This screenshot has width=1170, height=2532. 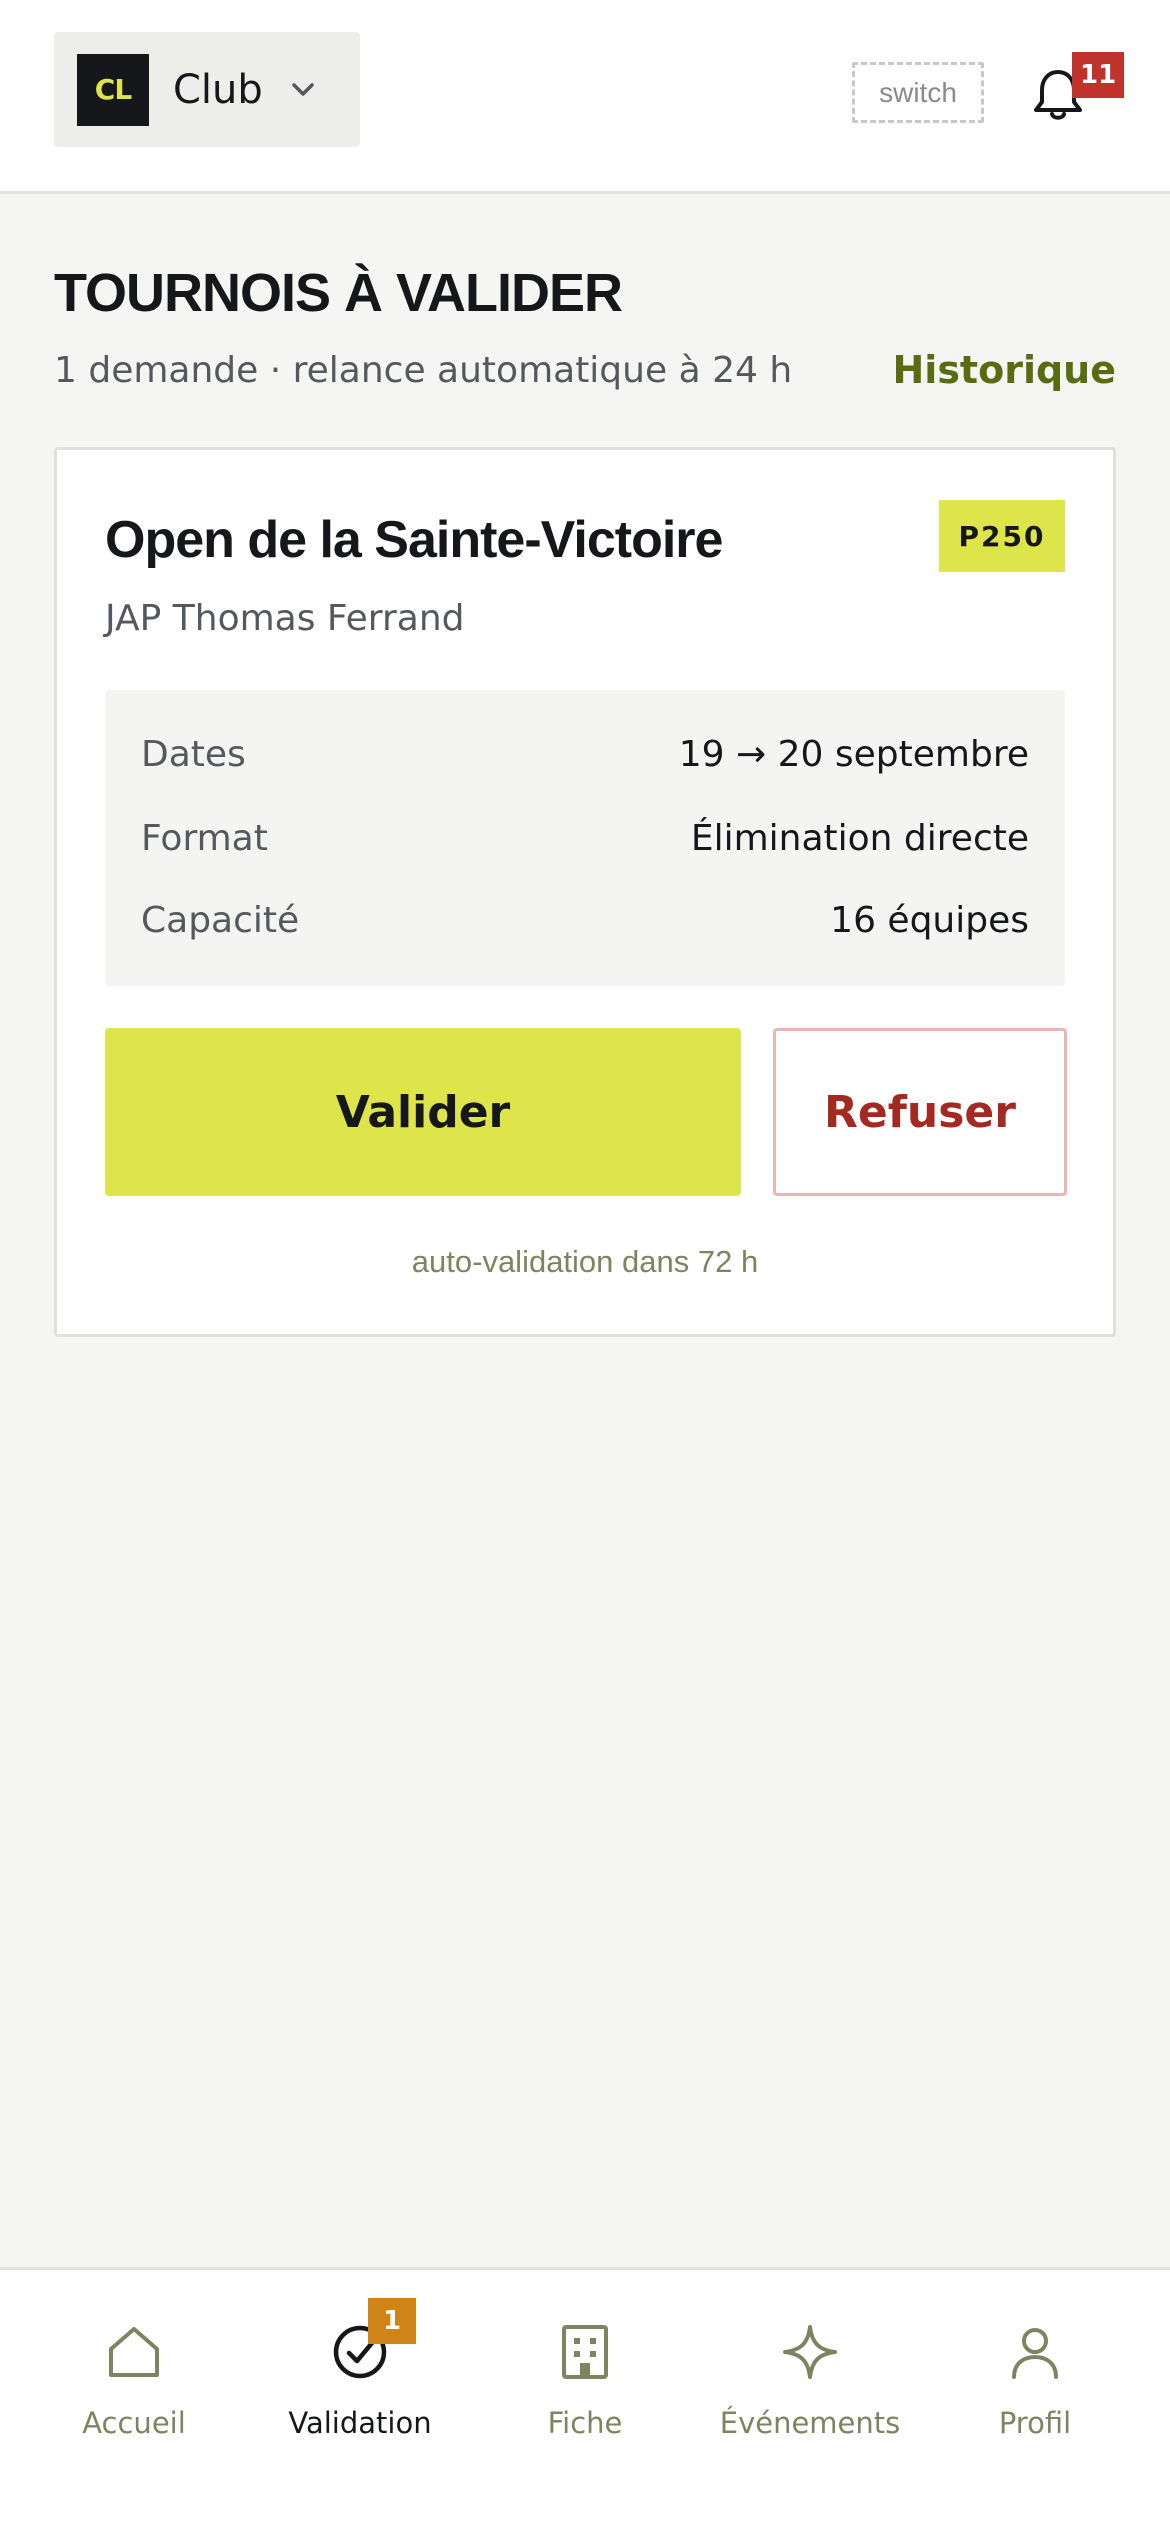 What do you see at coordinates (920, 1112) in the screenshot?
I see `refuse-button: Refuser` at bounding box center [920, 1112].